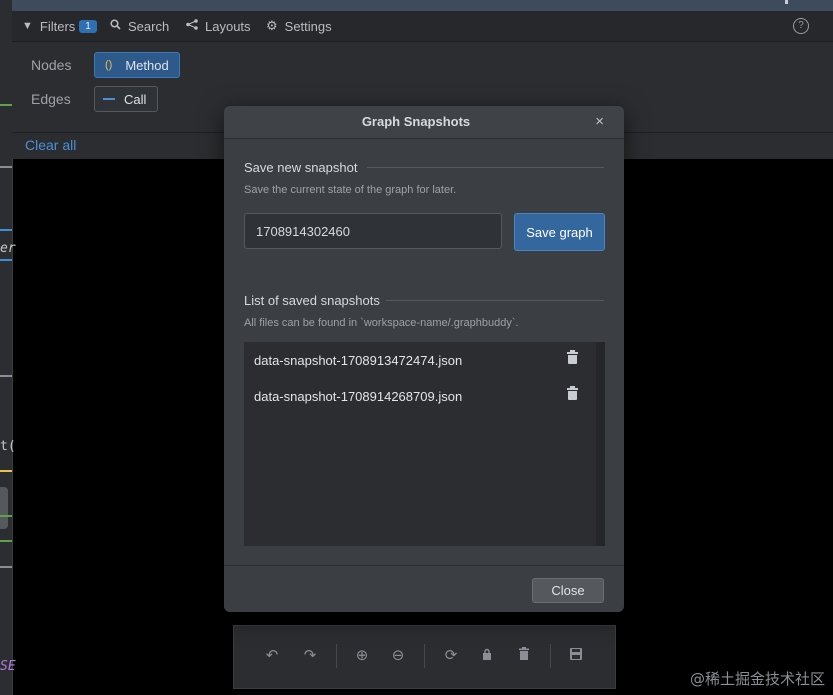  Describe the element at coordinates (599, 121) in the screenshot. I see `close-icon: ×` at that location.